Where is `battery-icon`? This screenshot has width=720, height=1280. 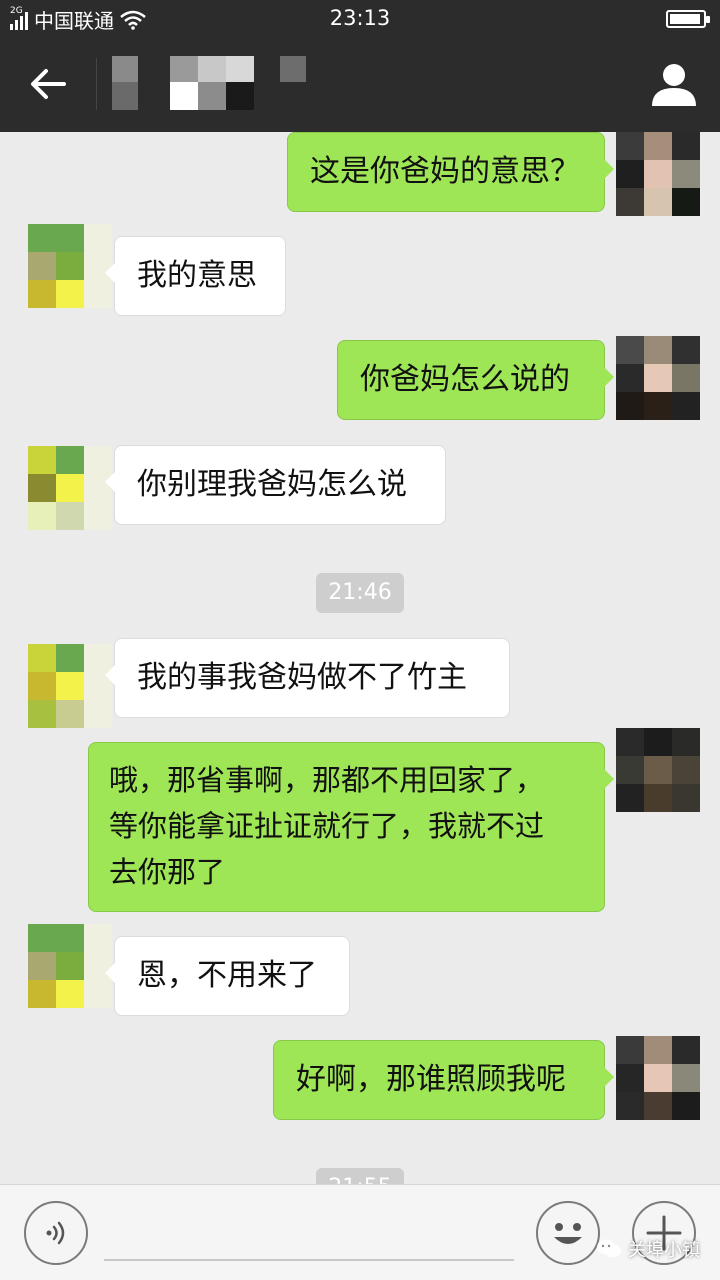 battery-icon is located at coordinates (688, 19).